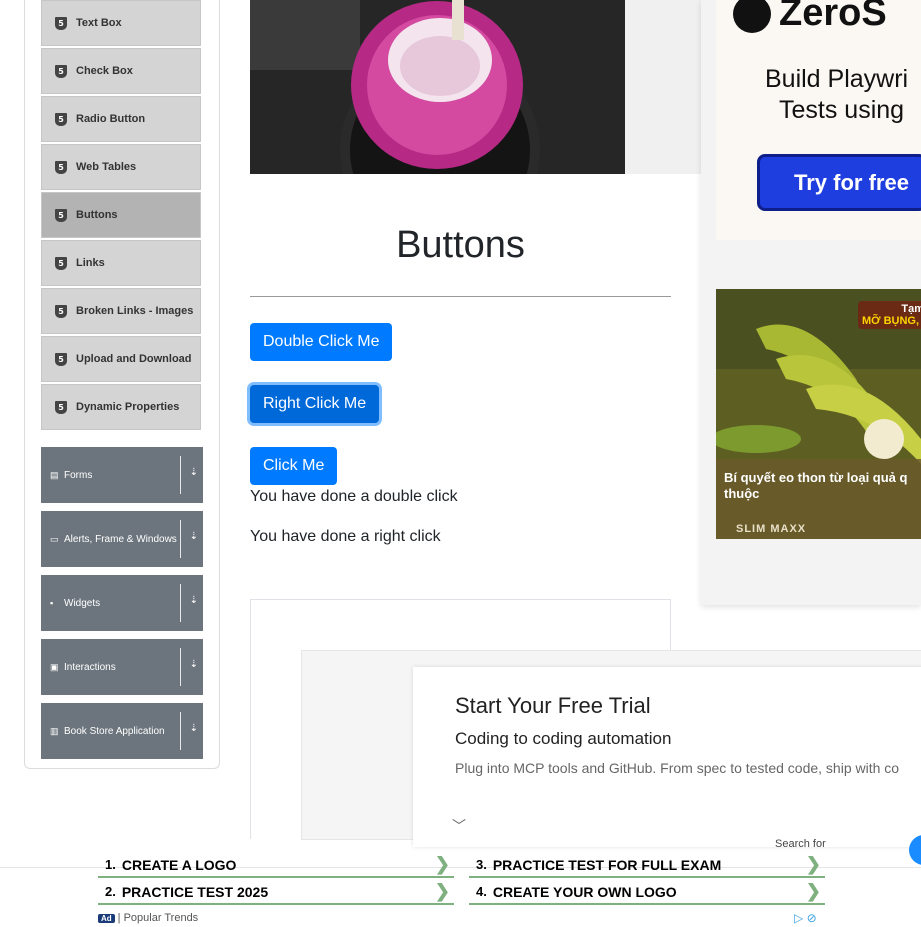  I want to click on group-label: Forms, so click(78, 475).